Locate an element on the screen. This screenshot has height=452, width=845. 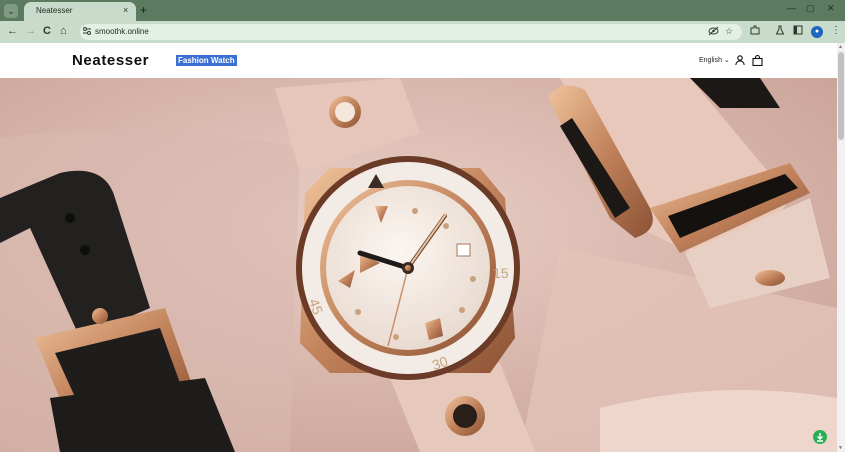
eye-off-icon is located at coordinates (713, 32).